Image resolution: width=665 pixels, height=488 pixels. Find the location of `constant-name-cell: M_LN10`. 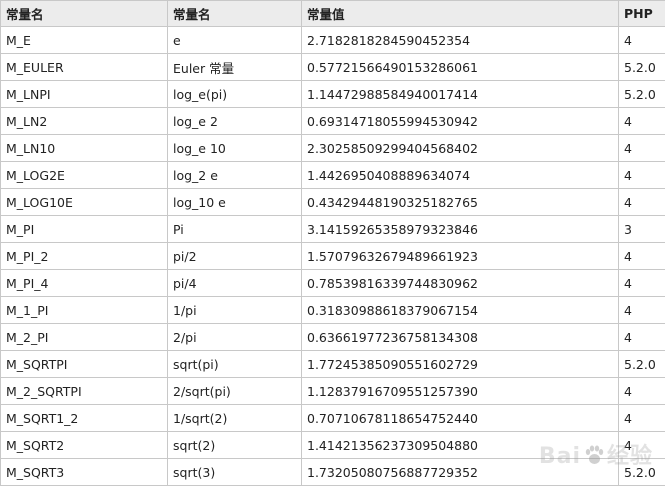

constant-name-cell: M_LN10 is located at coordinates (84, 148).